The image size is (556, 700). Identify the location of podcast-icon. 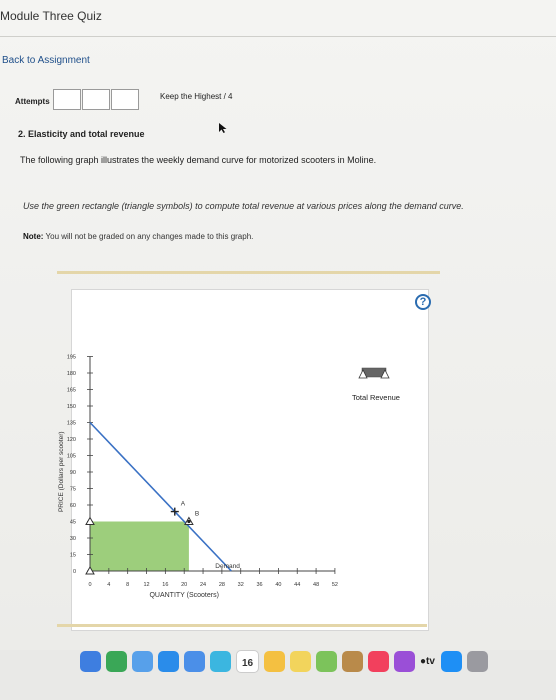
(404, 661).